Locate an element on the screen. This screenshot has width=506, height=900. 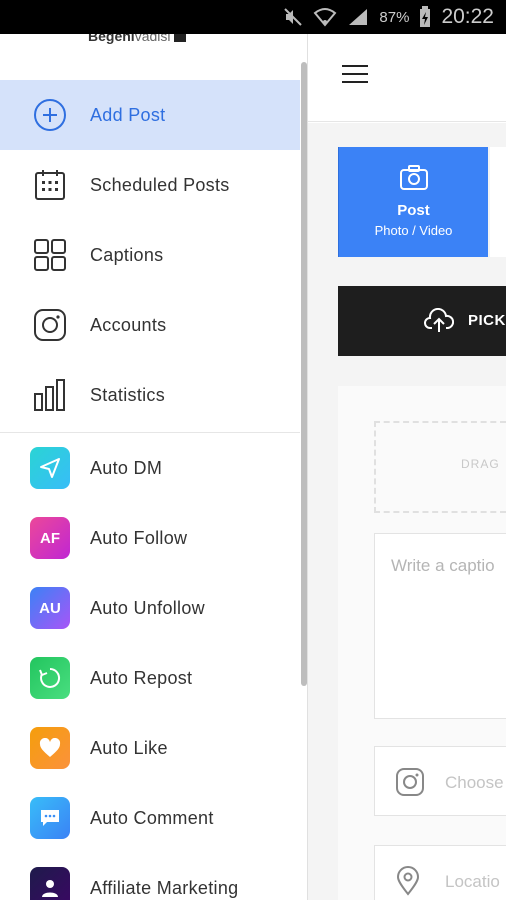
drawer-item-statistics: Statistics is located at coordinates (150, 395).